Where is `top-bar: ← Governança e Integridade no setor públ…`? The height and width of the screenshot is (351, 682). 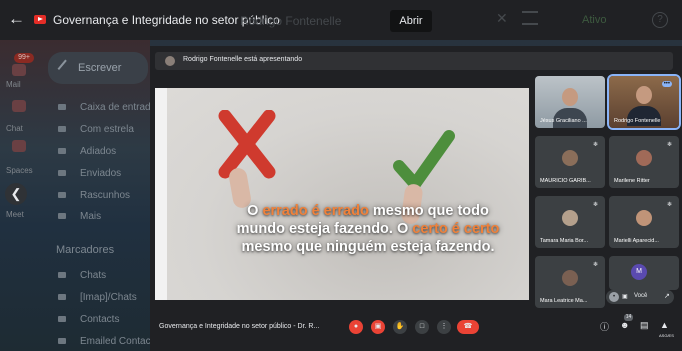 top-bar: ← Governança e Integridade no setor públ… is located at coordinates (341, 20).